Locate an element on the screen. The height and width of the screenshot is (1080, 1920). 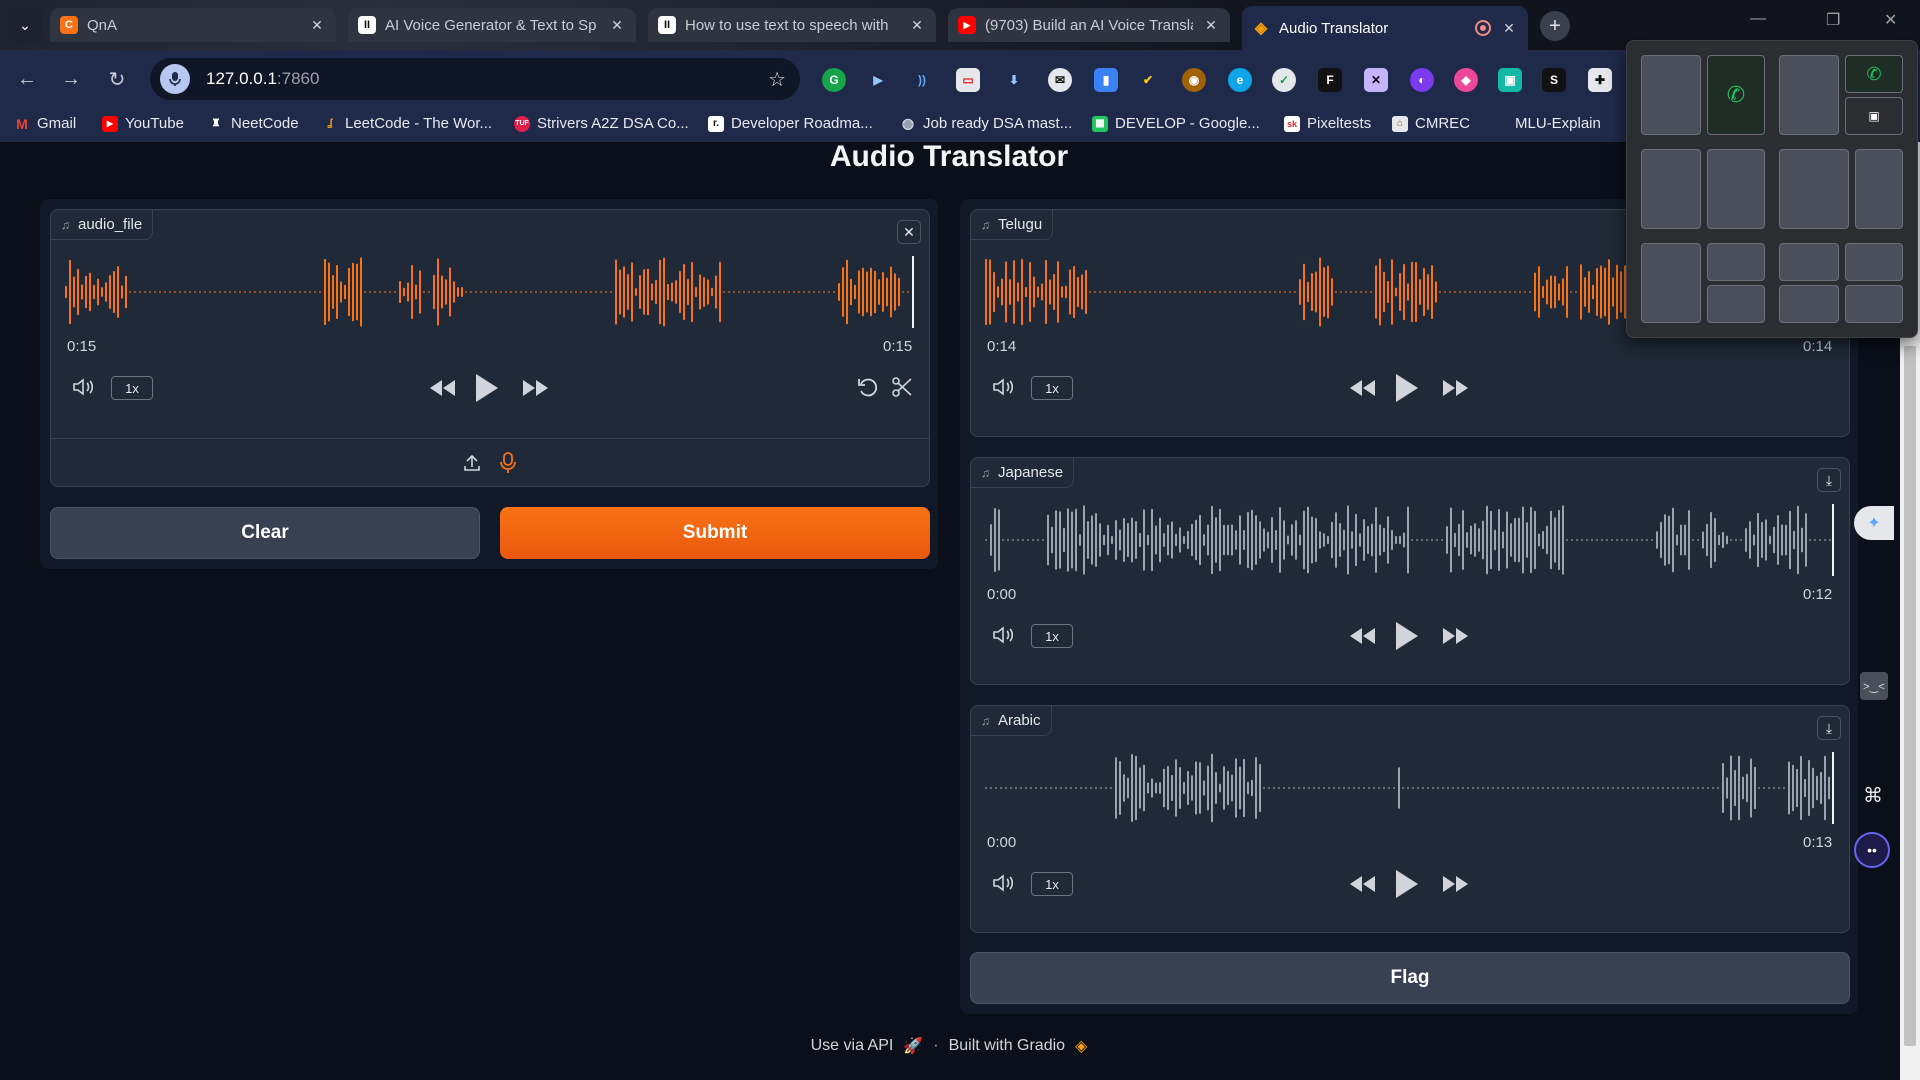
input-waveform is located at coordinates (490, 292).